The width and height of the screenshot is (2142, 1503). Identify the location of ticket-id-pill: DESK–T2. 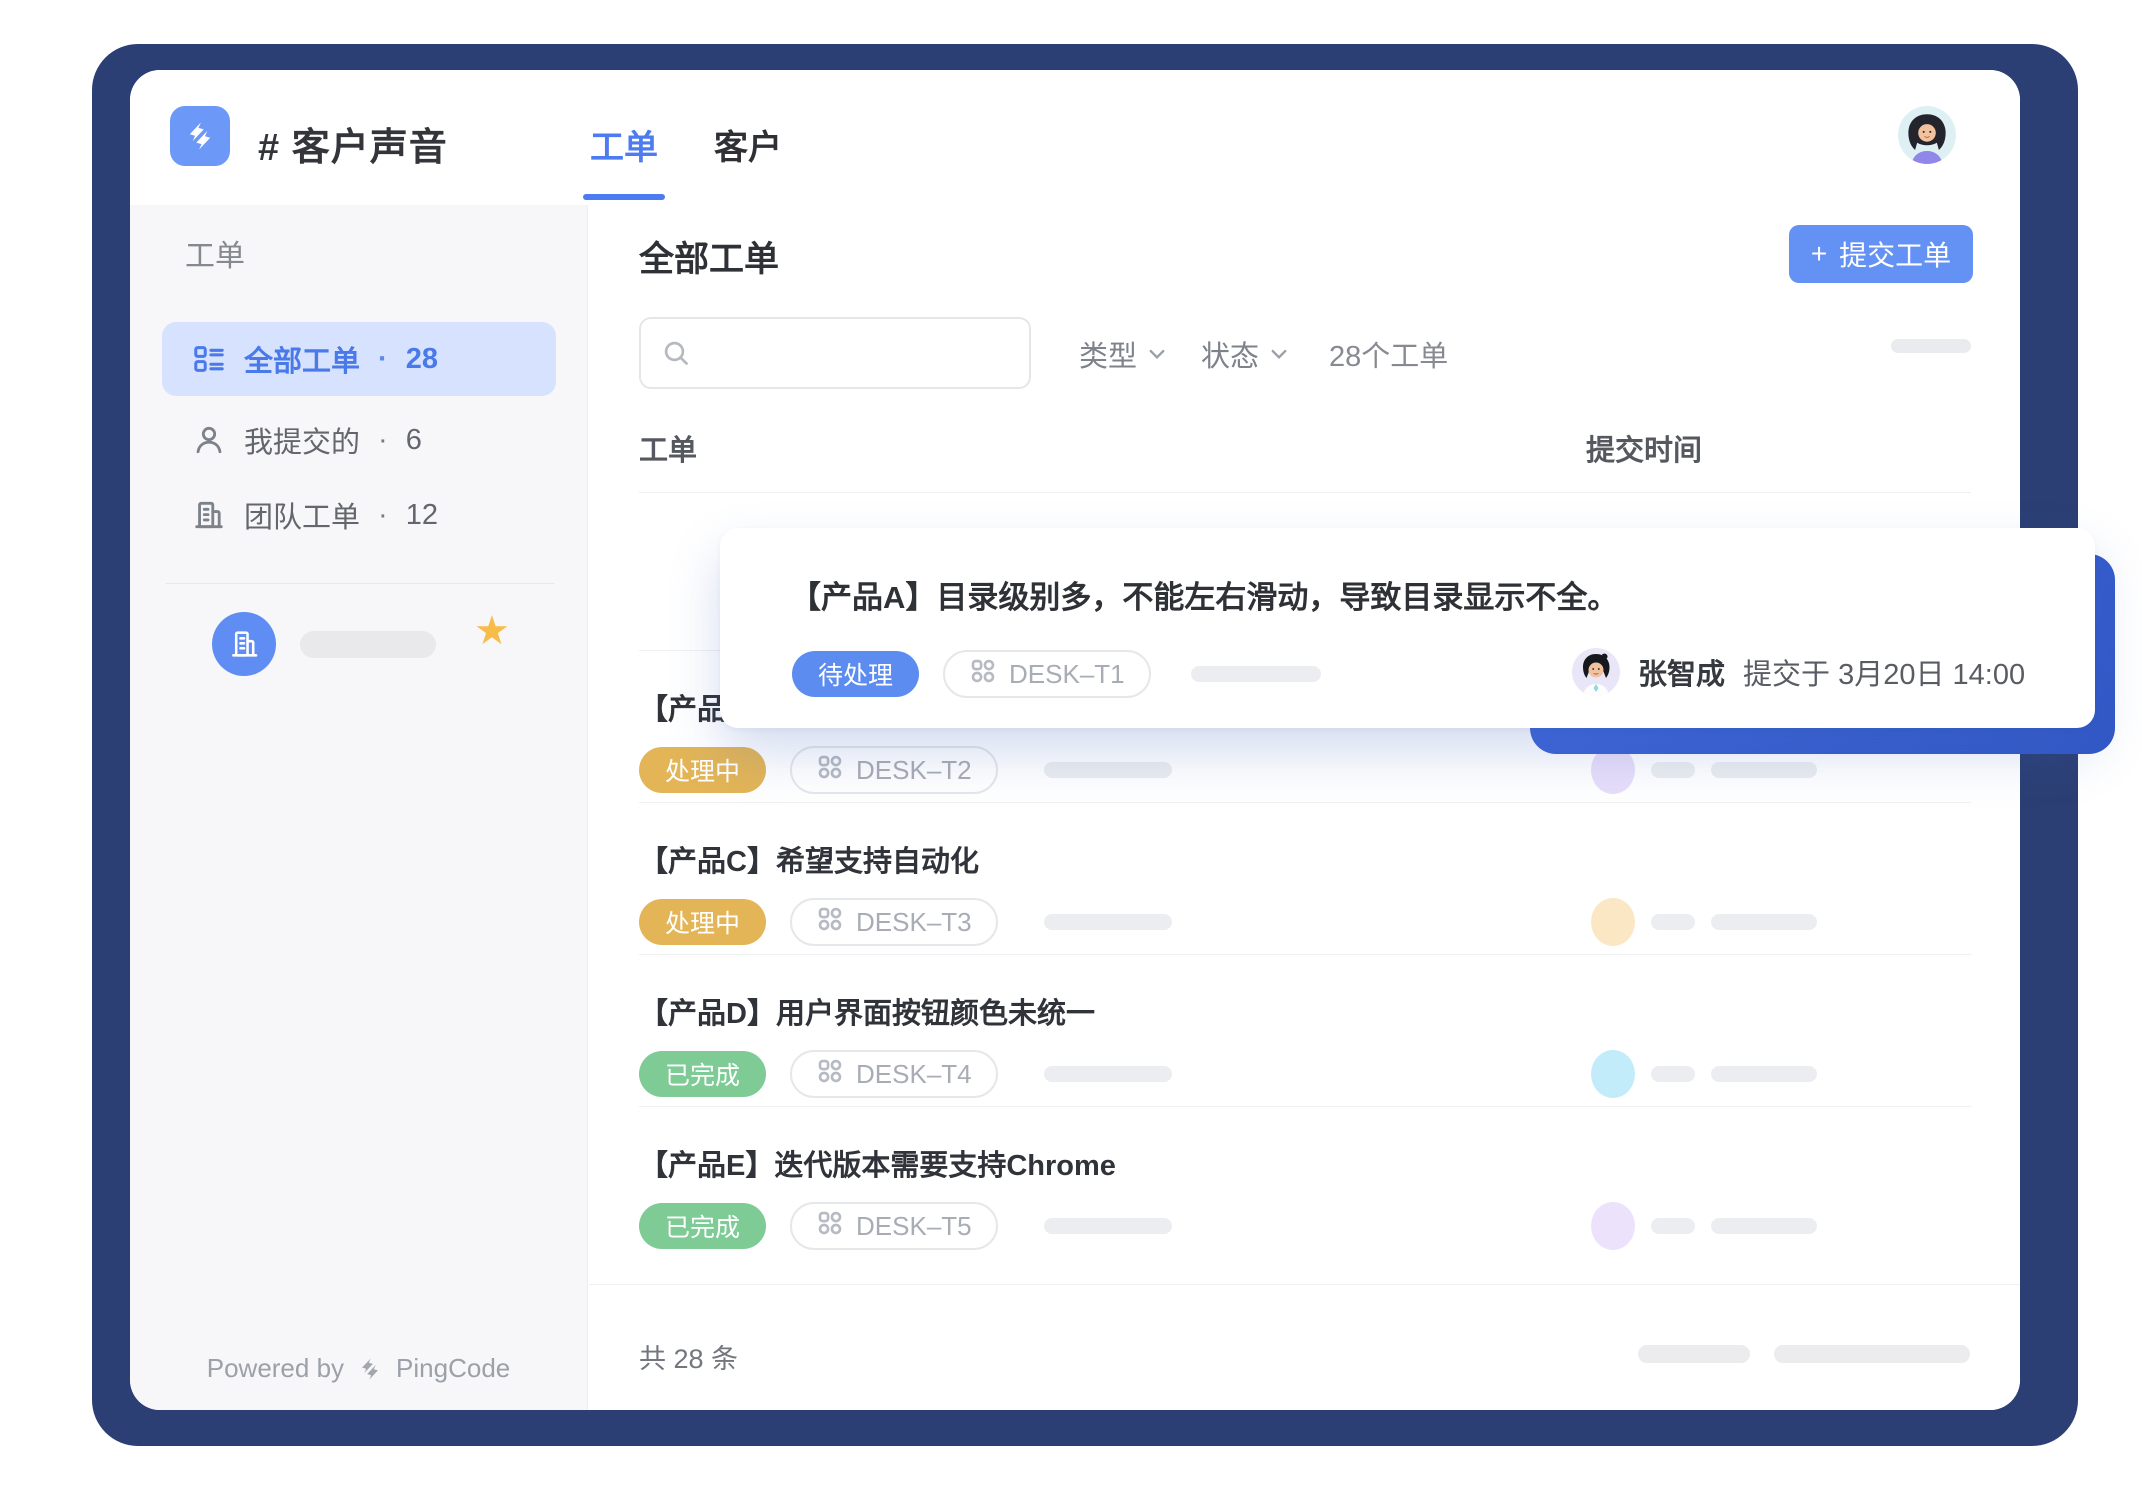
(894, 770).